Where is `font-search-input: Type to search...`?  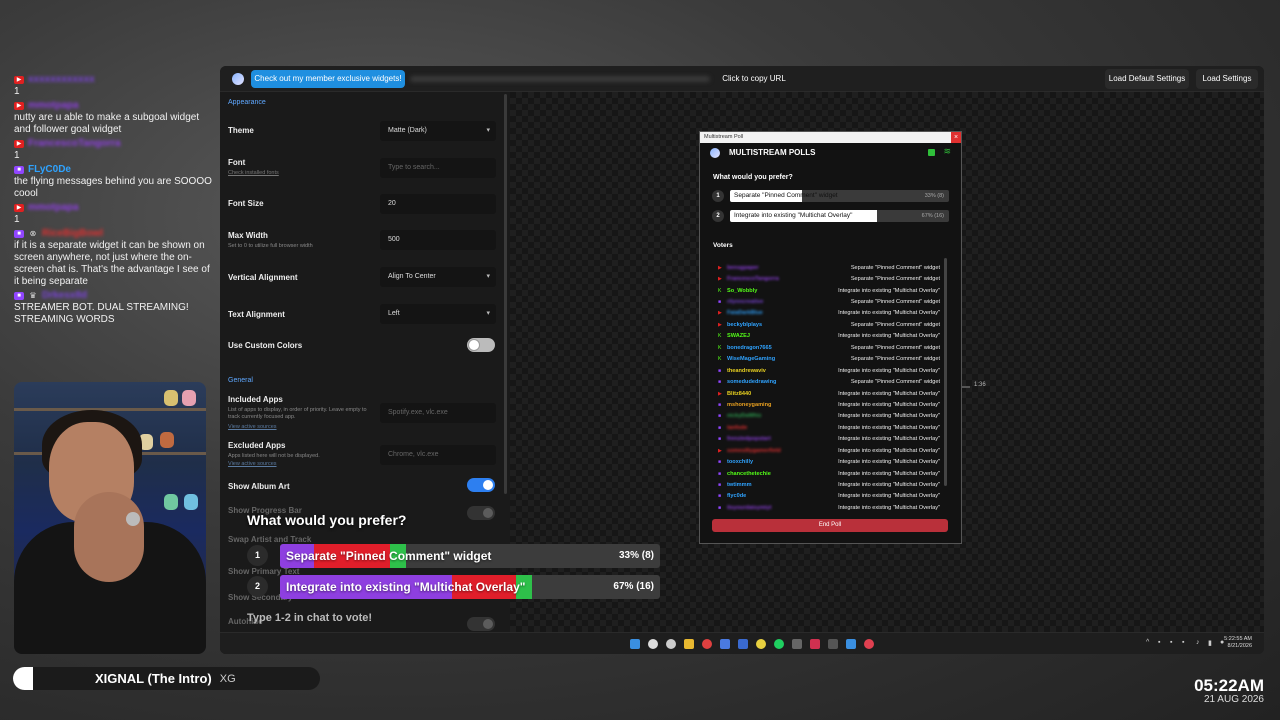
font-search-input: Type to search... is located at coordinates (438, 168).